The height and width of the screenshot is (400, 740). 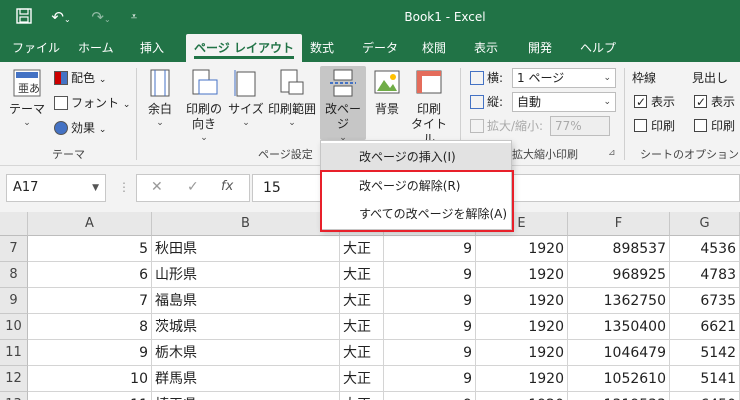 What do you see at coordinates (36, 48) in the screenshot?
I see `tab-file: ファイル` at bounding box center [36, 48].